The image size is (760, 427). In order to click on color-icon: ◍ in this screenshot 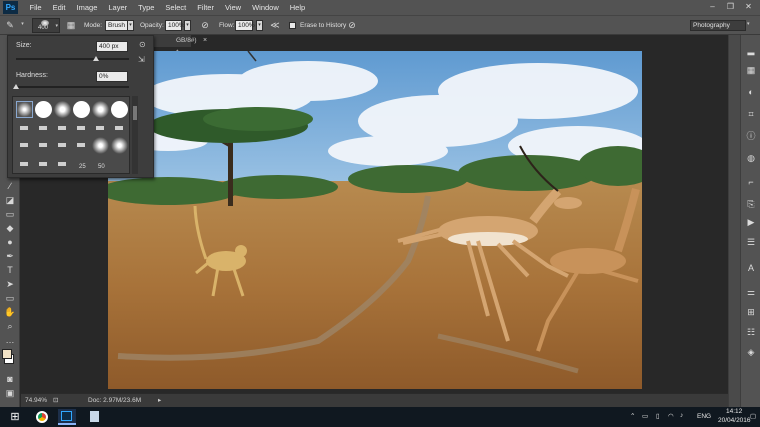, I will do `click(751, 158)`.